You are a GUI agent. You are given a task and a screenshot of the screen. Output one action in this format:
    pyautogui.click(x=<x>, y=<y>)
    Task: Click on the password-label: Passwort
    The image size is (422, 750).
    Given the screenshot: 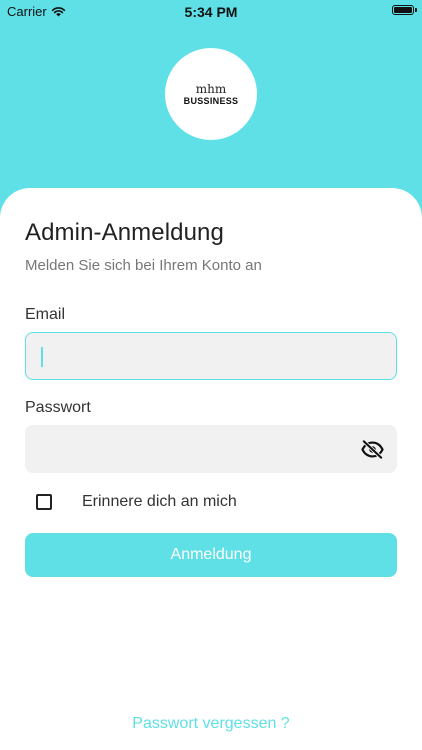 What is the action you would take?
    pyautogui.click(x=58, y=407)
    